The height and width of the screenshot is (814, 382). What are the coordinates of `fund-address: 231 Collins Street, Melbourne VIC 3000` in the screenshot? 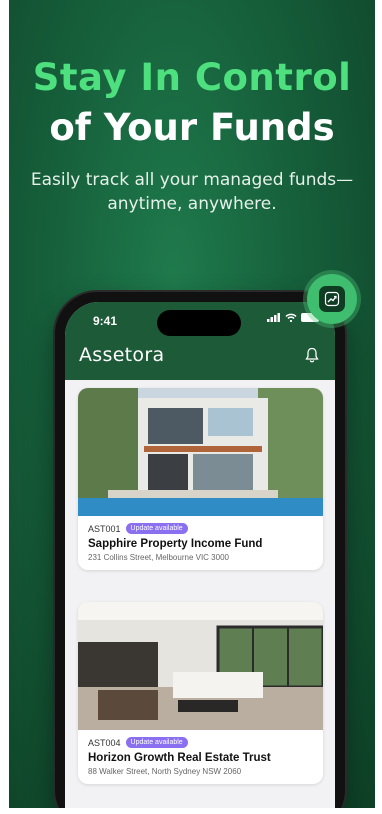 It's located at (158, 557).